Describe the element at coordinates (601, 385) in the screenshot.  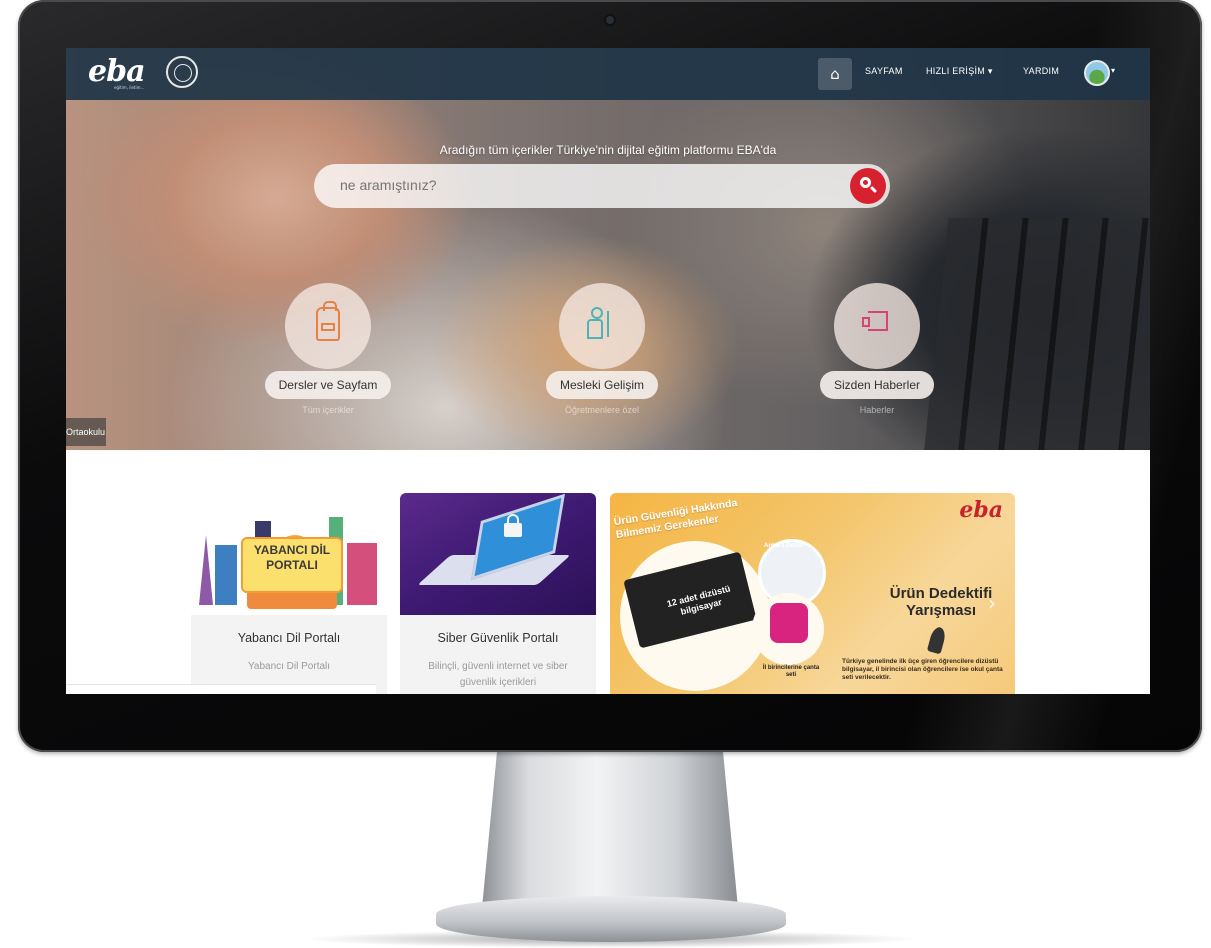
I see `category-label: Mesleki Gelişim` at that location.